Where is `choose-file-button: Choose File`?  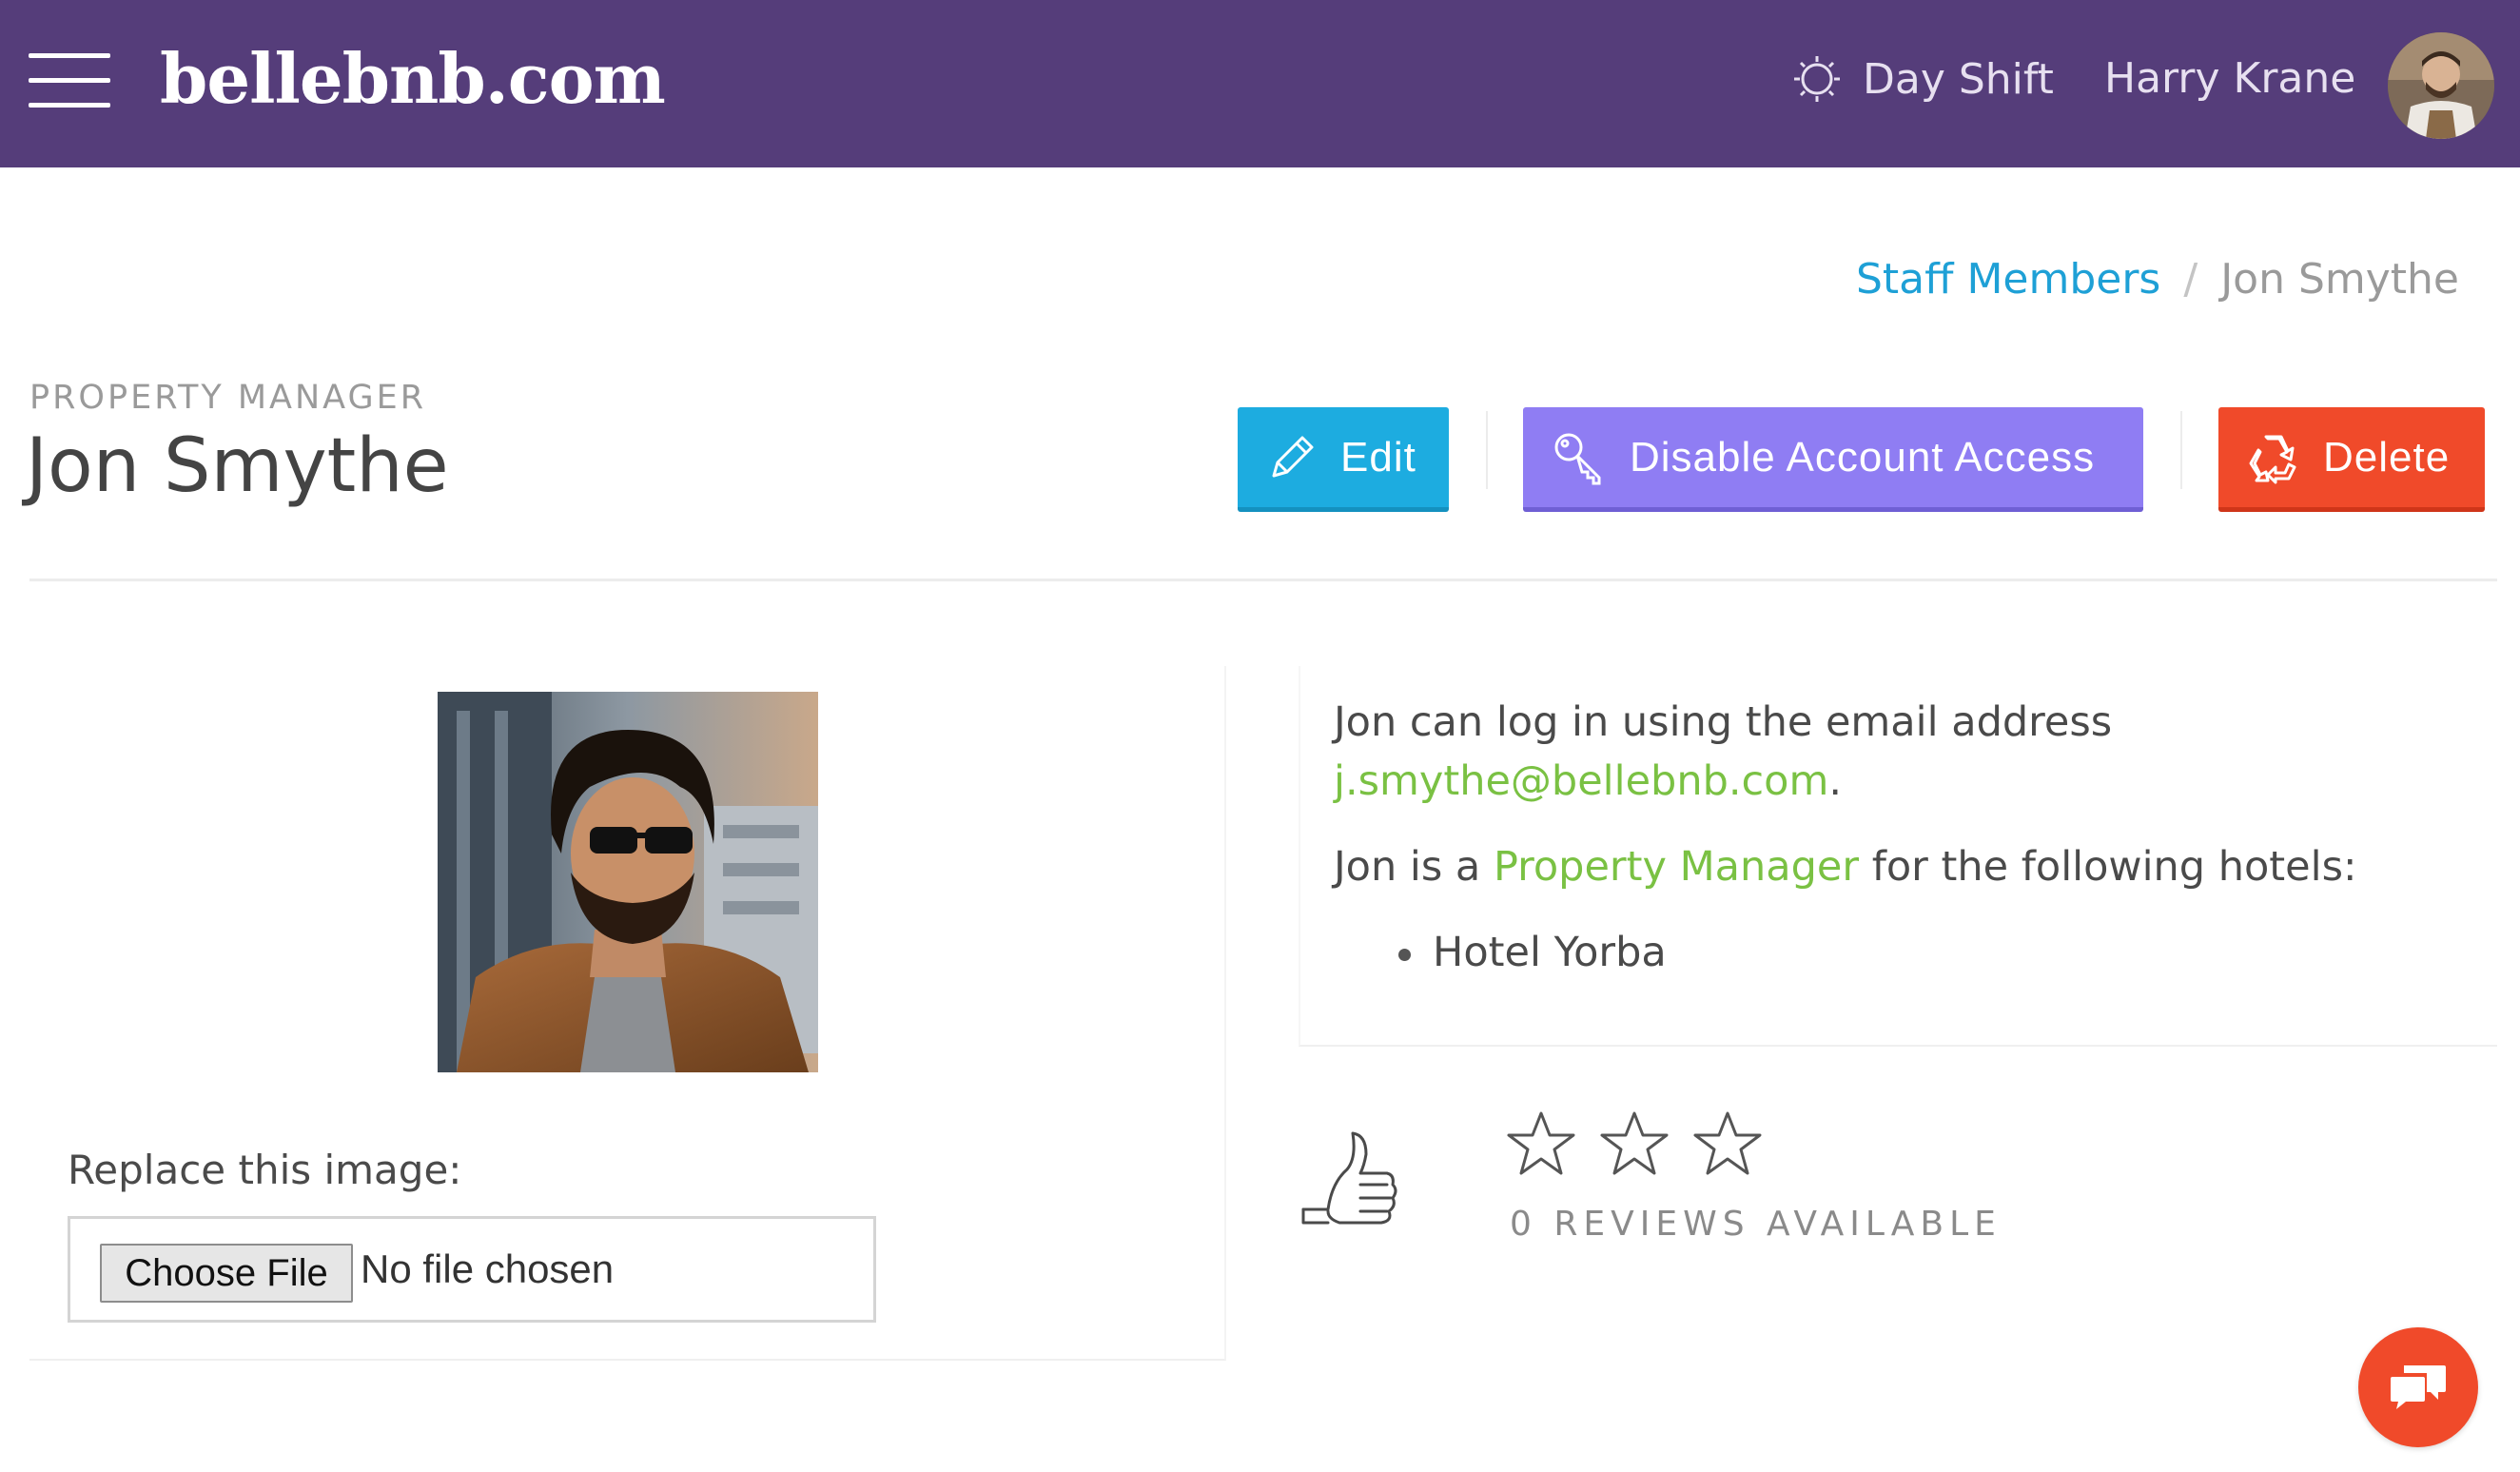
choose-file-button: Choose File is located at coordinates (227, 1273).